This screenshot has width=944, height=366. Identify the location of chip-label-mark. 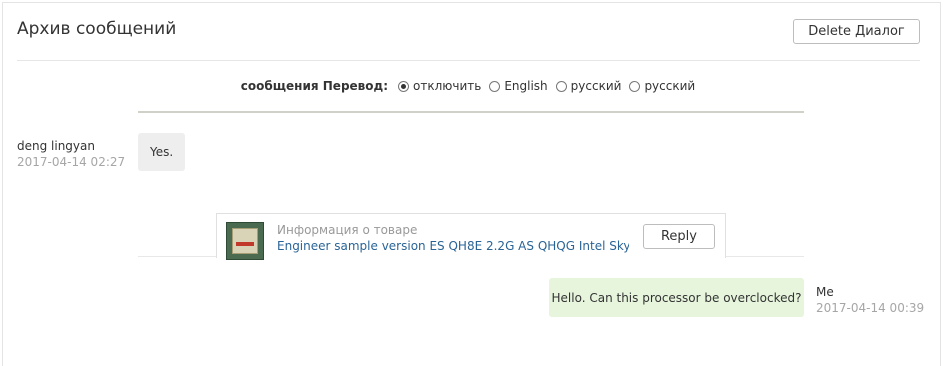
(245, 244).